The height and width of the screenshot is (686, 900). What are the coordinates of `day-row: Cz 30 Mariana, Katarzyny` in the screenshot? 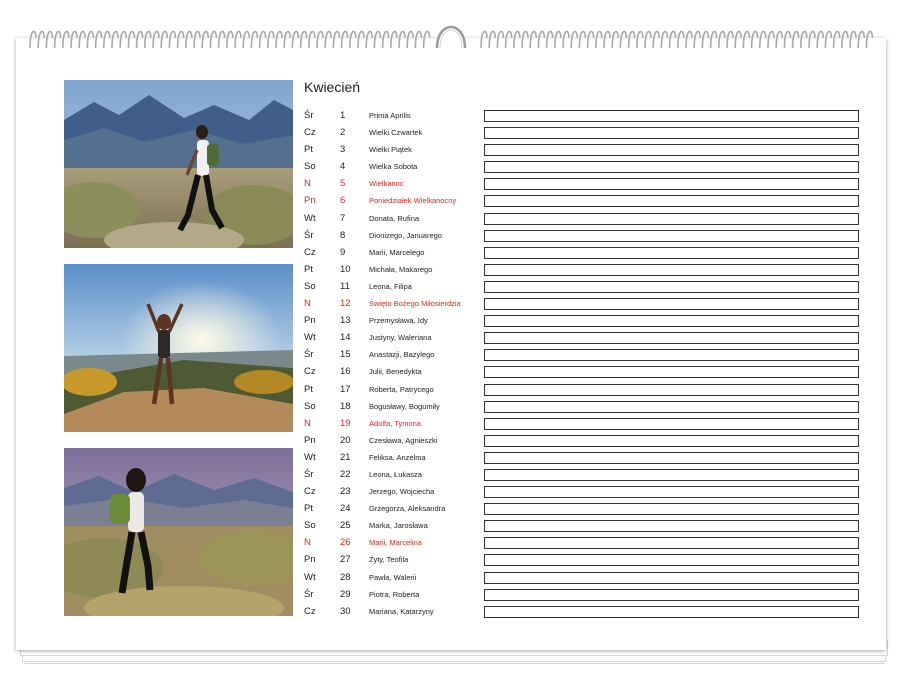 It's located at (584, 611).